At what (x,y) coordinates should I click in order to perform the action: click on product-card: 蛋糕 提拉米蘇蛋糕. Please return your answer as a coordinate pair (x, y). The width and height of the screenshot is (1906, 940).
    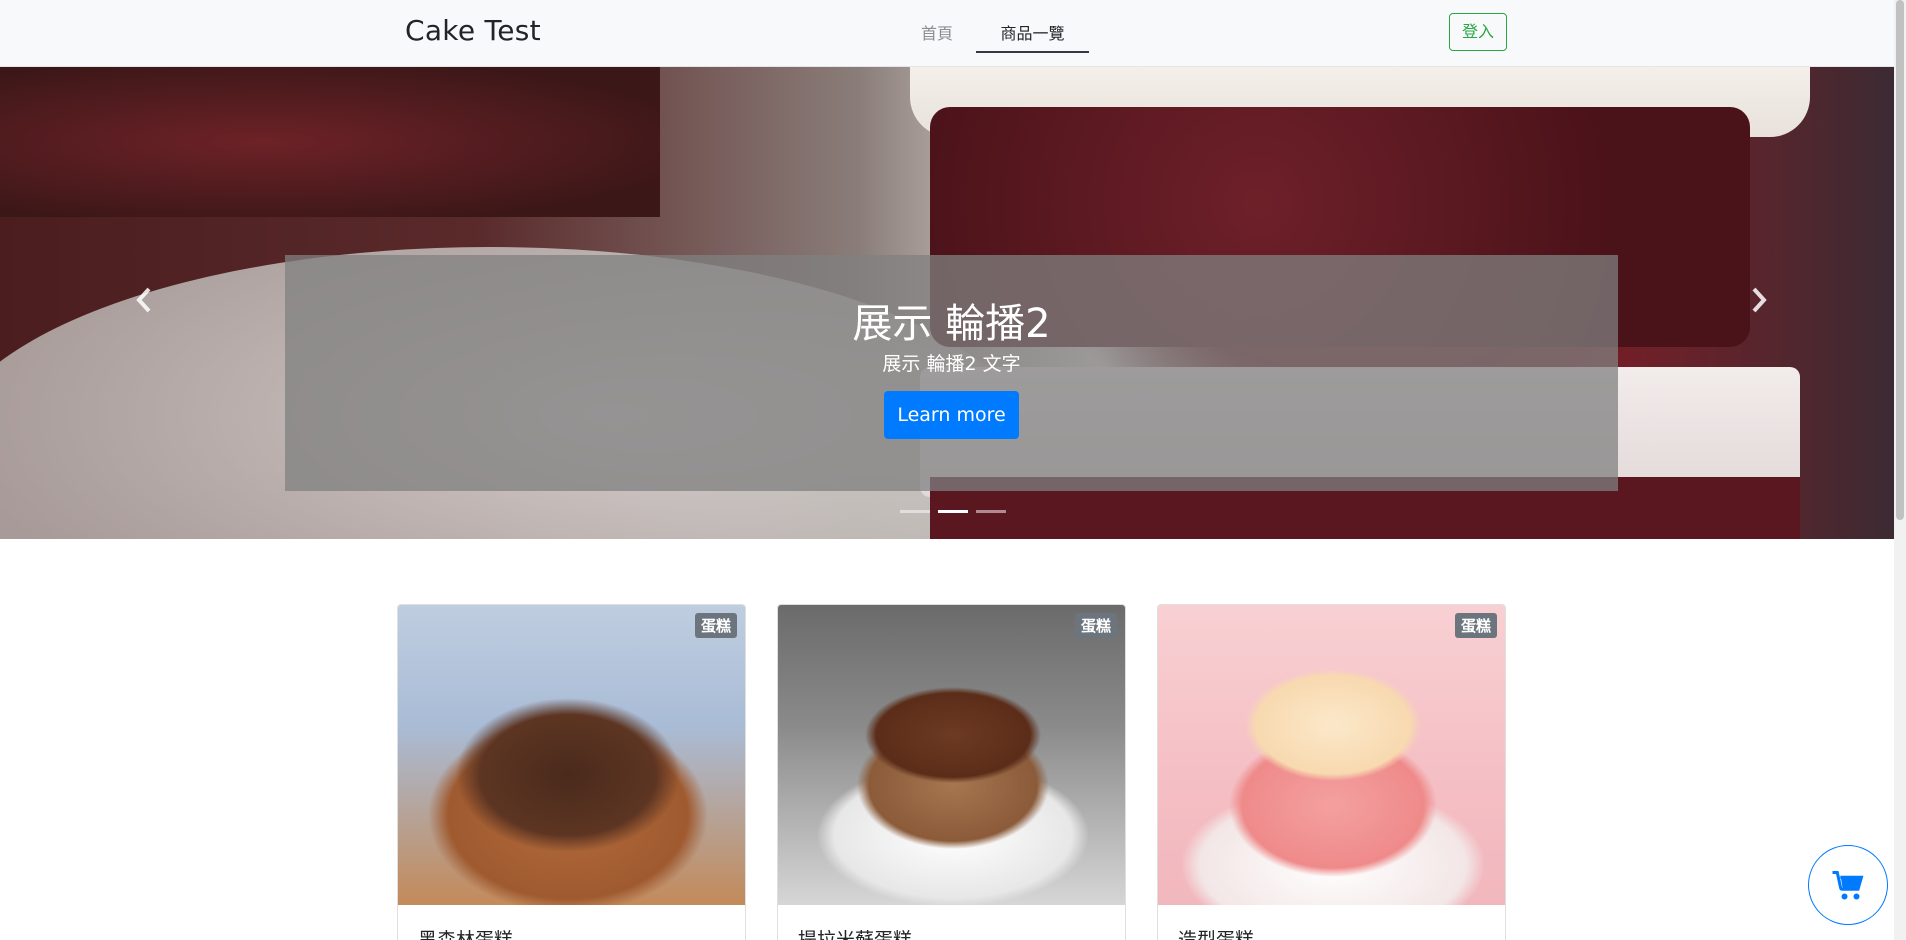
    Looking at the image, I should click on (951, 772).